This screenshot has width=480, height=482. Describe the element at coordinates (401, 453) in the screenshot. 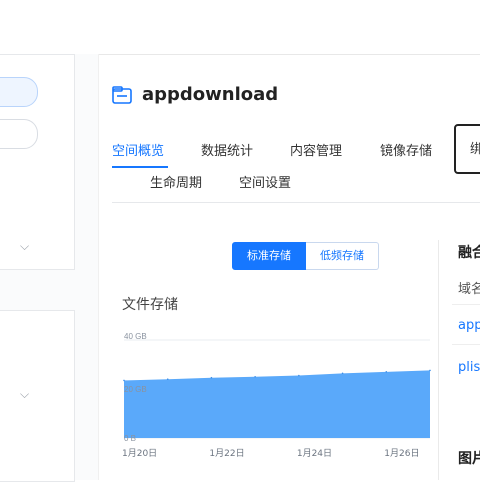

I see `x-tick-label: 1月26日` at that location.